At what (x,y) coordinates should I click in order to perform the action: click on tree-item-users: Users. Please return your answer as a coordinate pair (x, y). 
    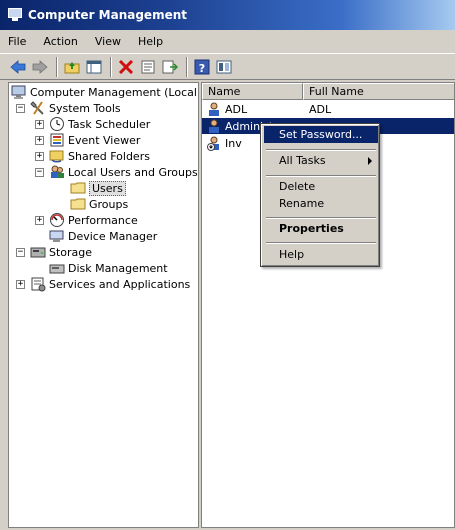
    Looking at the image, I should click on (98, 188).